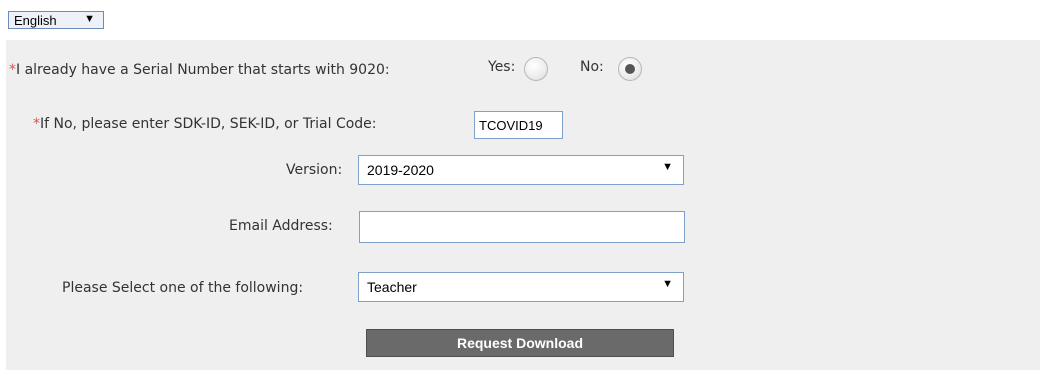  I want to click on version-select-value: 2019-2020, so click(400, 170).